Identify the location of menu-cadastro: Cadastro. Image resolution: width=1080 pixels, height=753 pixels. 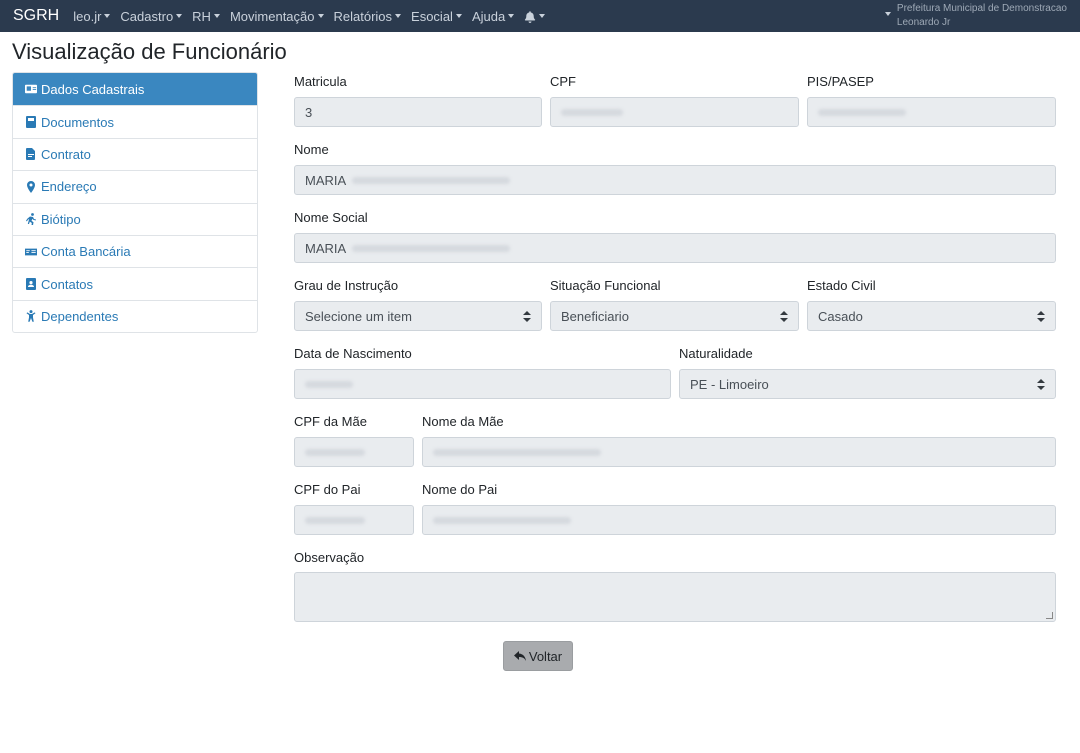
(151, 16).